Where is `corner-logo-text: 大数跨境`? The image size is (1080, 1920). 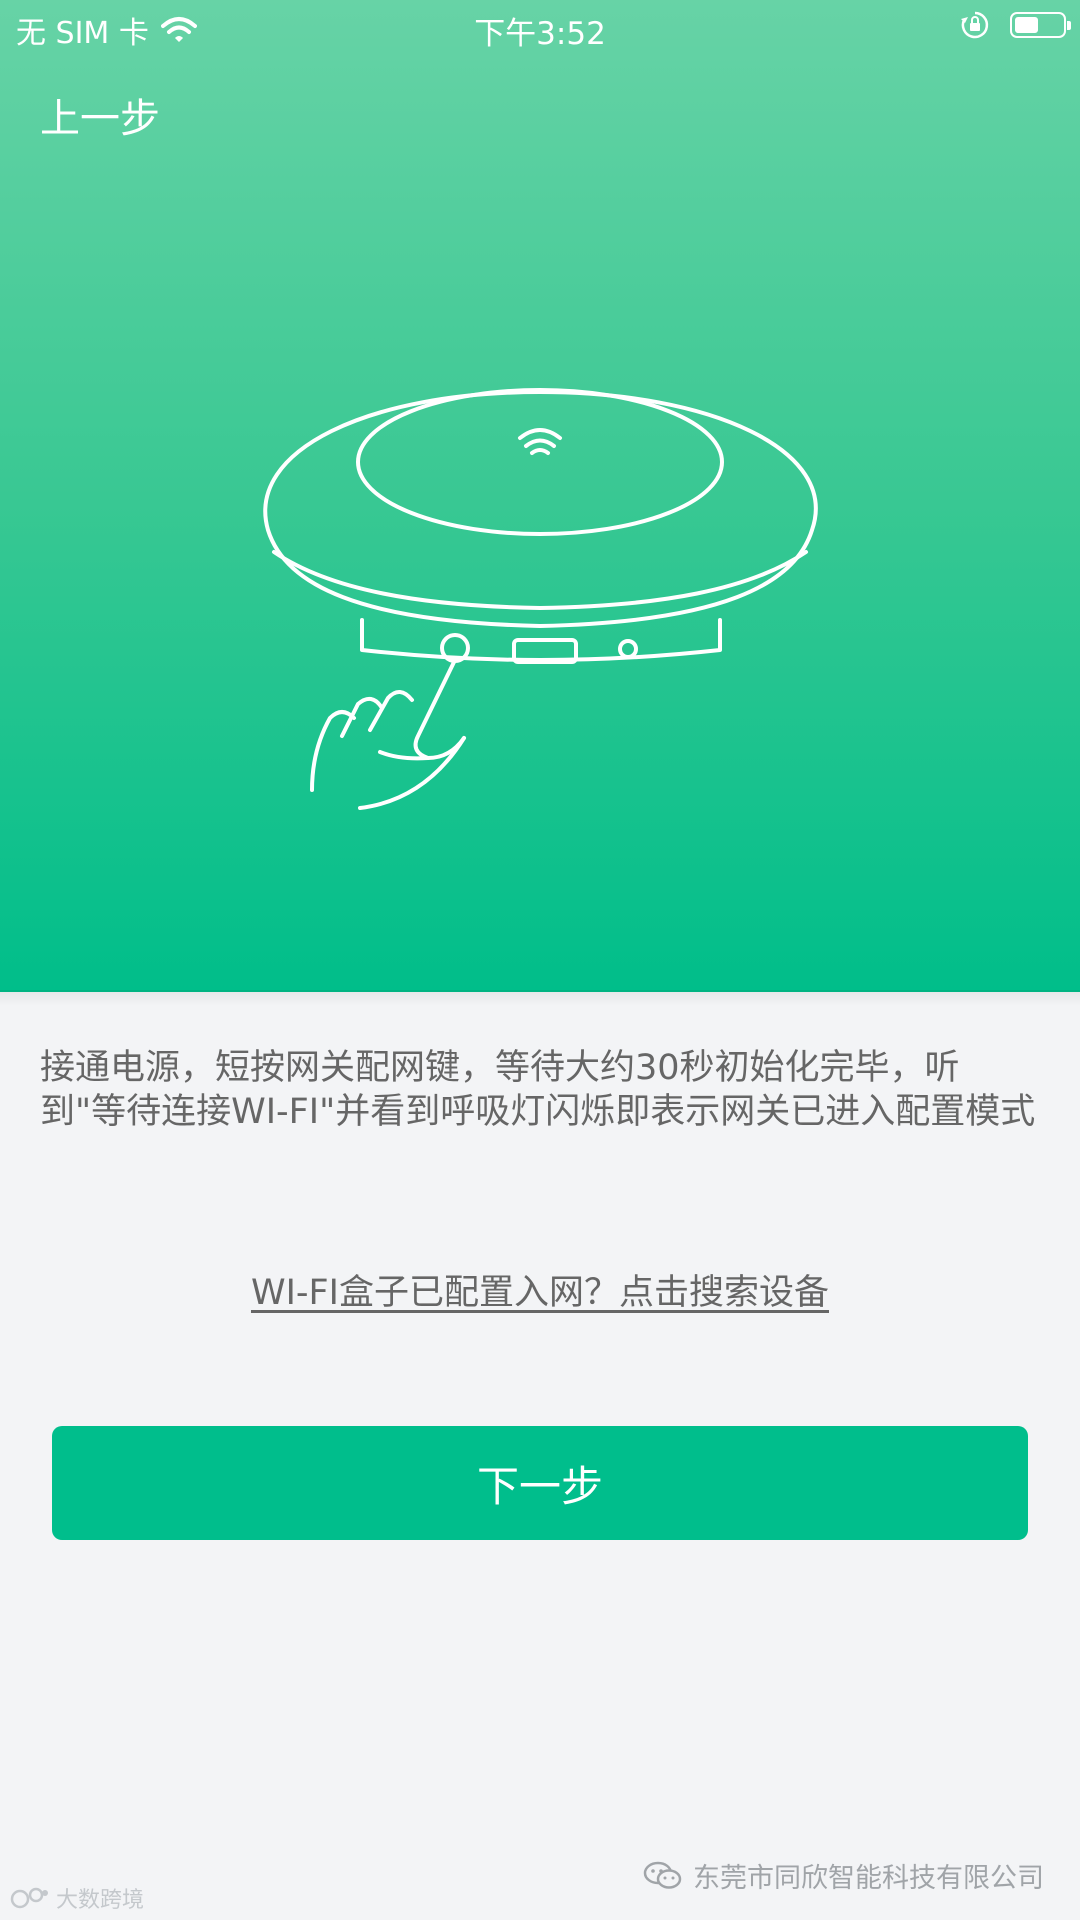 corner-logo-text: 大数跨境 is located at coordinates (100, 1900).